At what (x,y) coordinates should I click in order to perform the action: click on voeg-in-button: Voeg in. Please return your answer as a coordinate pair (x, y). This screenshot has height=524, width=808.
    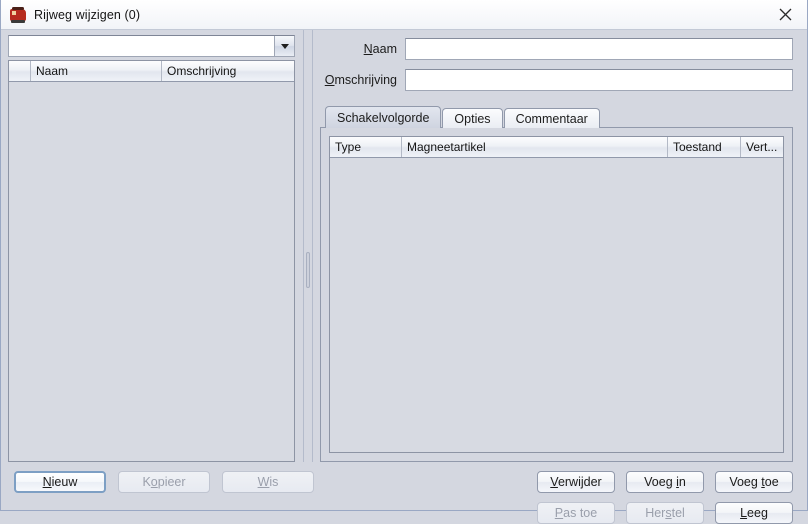
    Looking at the image, I should click on (665, 482).